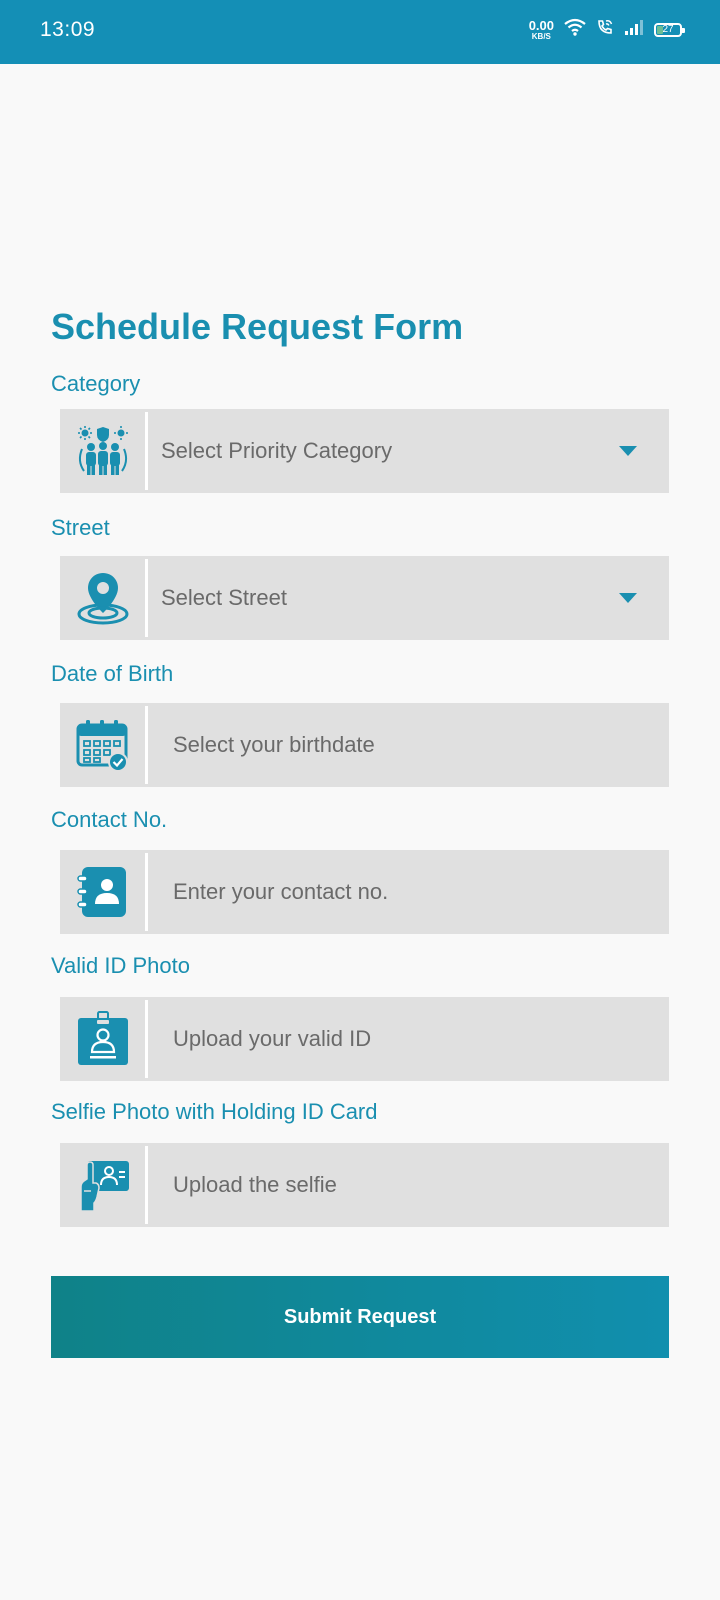 This screenshot has width=720, height=1600. Describe the element at coordinates (364, 598) in the screenshot. I see `street-dropdown: Select Street` at that location.